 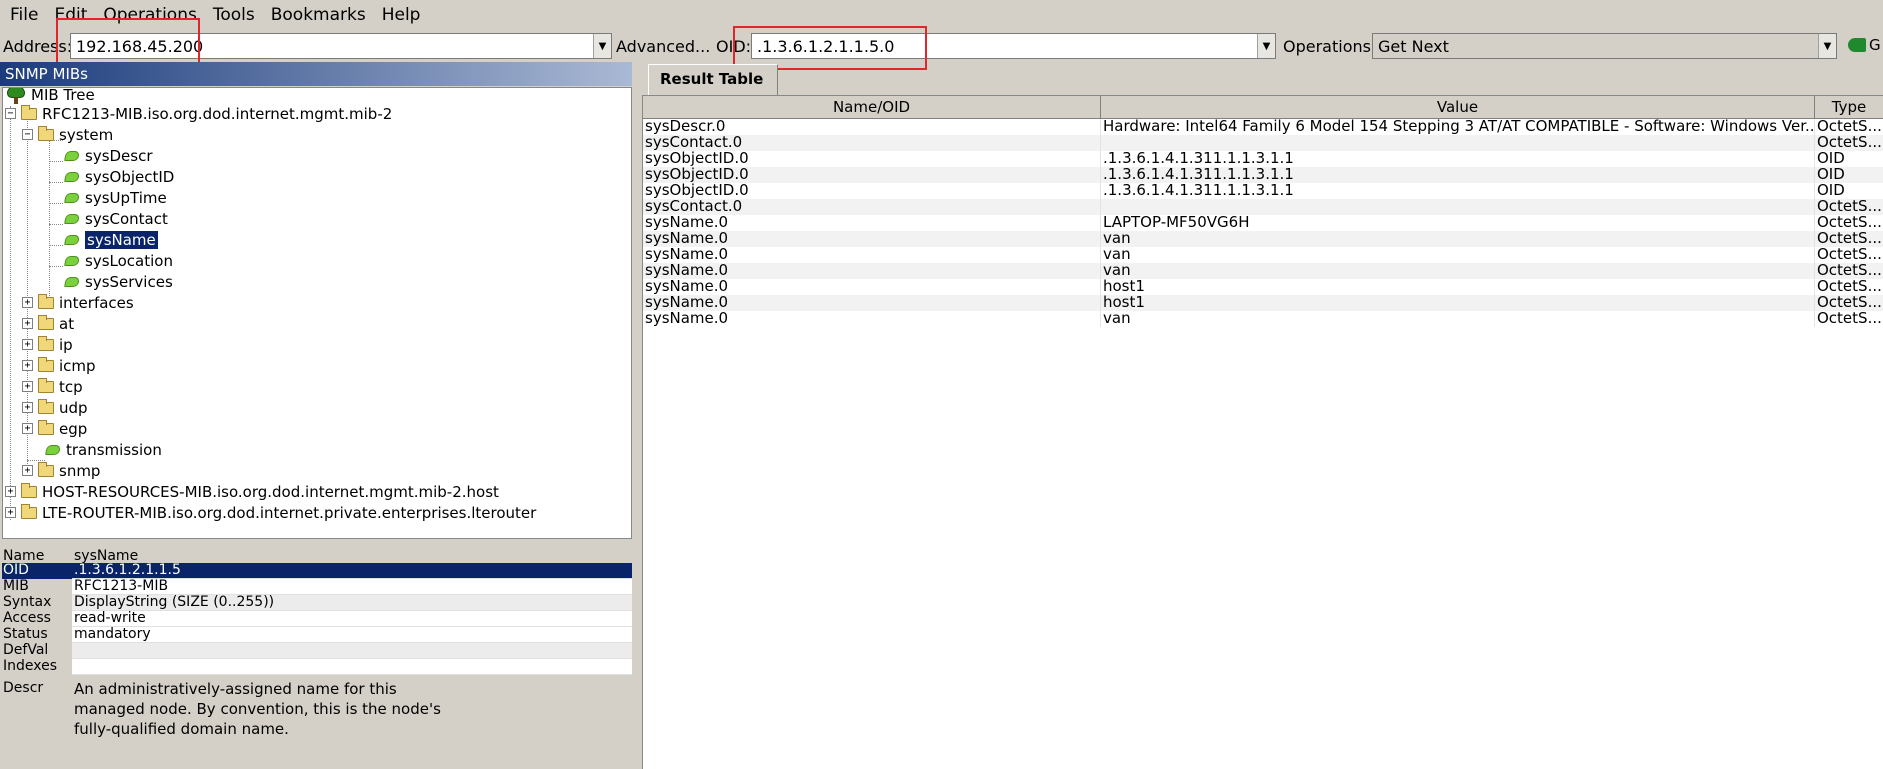 What do you see at coordinates (54, 428) in the screenshot?
I see `tree-node-egp: + egp` at bounding box center [54, 428].